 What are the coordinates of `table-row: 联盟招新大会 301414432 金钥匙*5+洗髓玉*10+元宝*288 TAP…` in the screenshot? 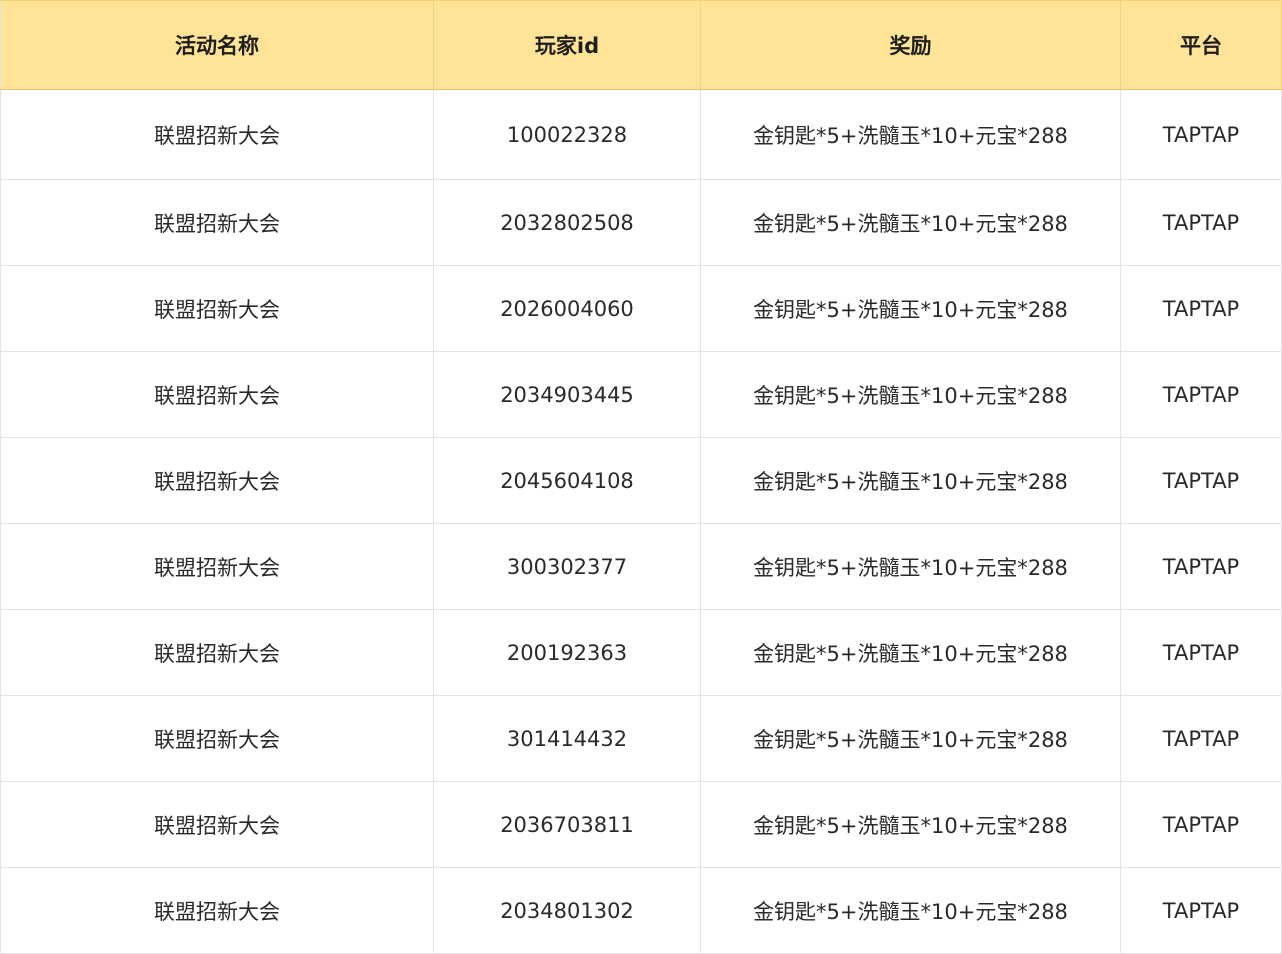 It's located at (641, 738).